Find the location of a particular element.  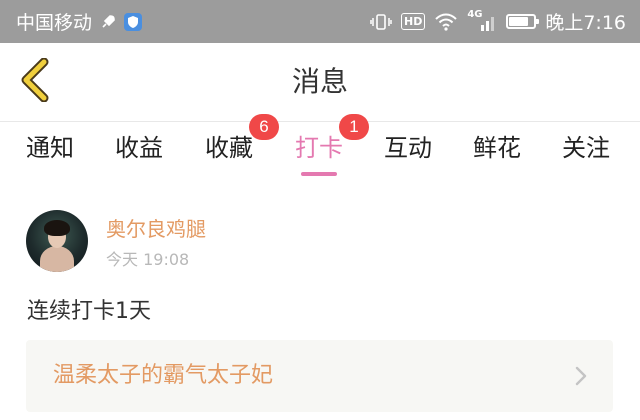

tab-checkin: 打卡 1 is located at coordinates (332, 149).